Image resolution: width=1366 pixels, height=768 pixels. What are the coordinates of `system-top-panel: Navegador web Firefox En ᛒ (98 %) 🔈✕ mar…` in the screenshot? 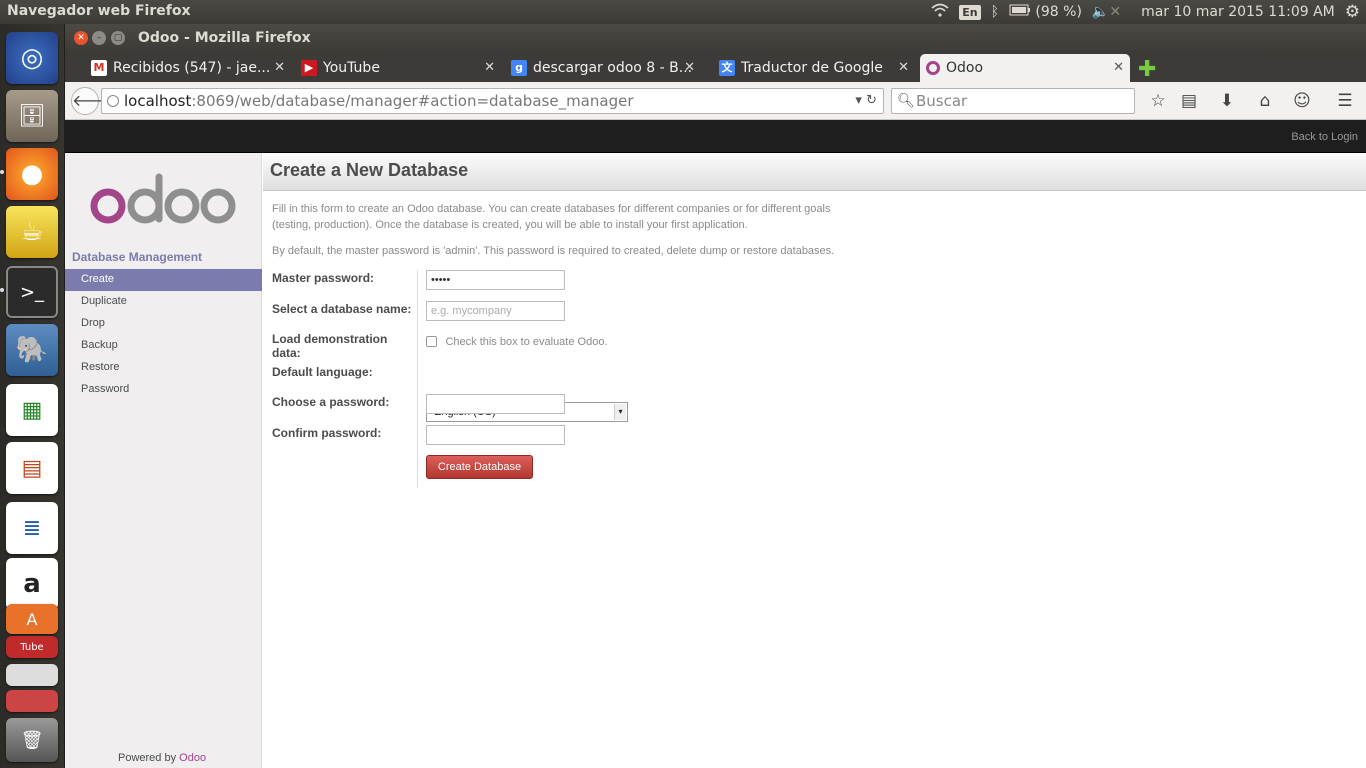 It's located at (683, 12).